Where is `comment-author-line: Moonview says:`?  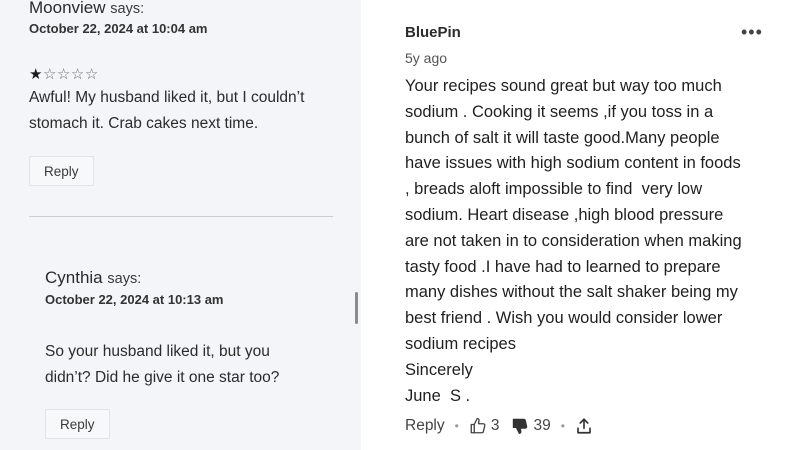 comment-author-line: Moonview says: is located at coordinates (86, 9).